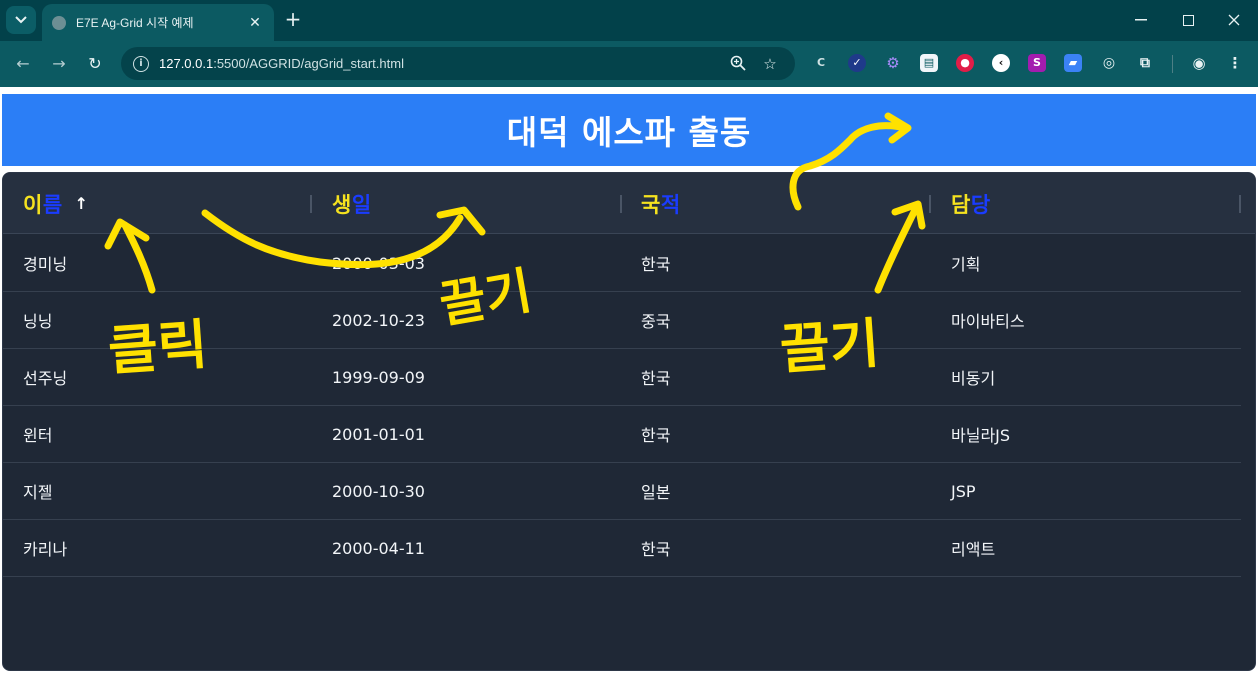  Describe the element at coordinates (1235, 63) in the screenshot. I see `menu-kebab-icon: ⋮` at that location.